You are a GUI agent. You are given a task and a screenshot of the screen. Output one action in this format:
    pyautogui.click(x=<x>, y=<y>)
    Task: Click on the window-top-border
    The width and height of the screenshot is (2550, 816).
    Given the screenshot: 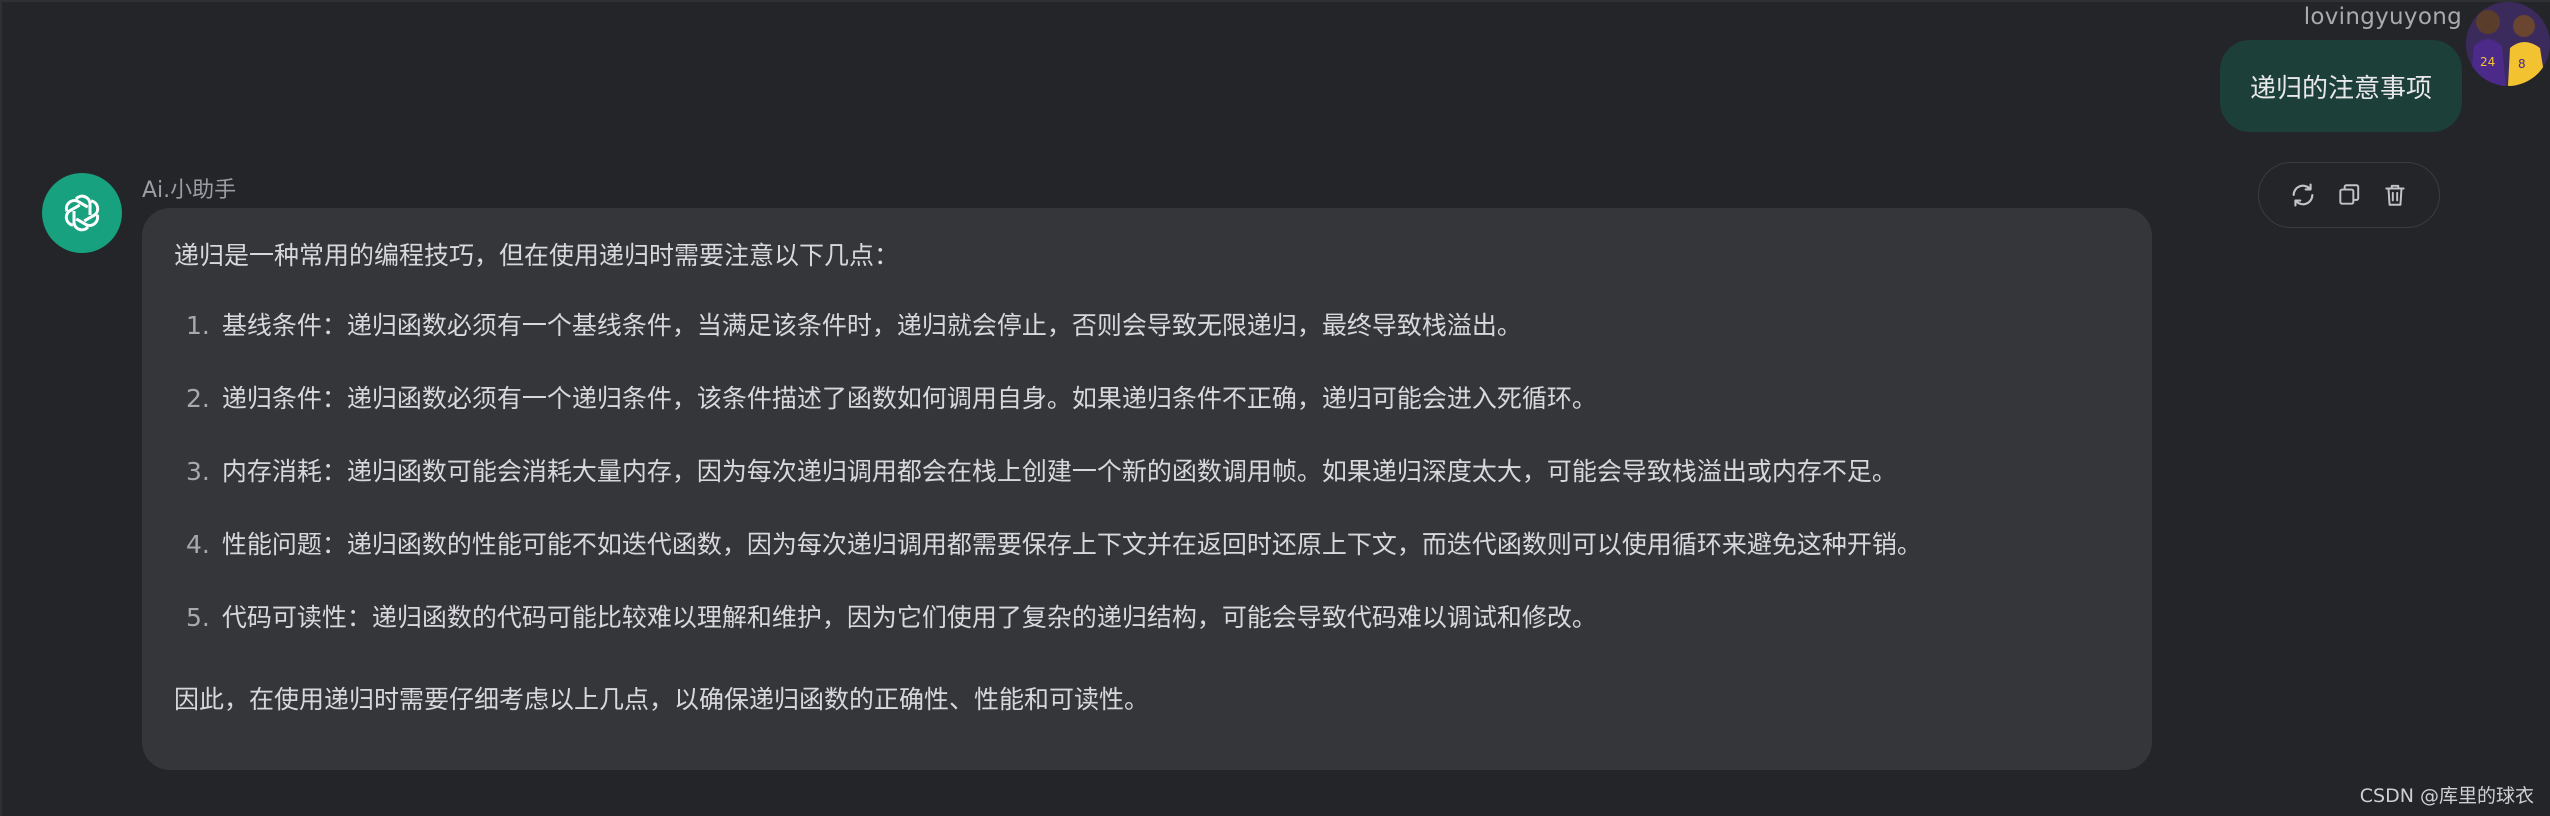 What is the action you would take?
    pyautogui.click(x=1275, y=1)
    